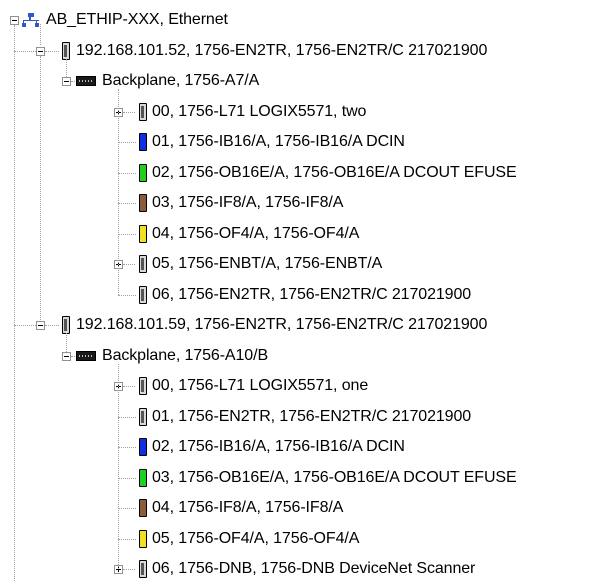 Image resolution: width=606 pixels, height=584 pixels. I want to click on tree-node-module: 05, 1756-OF4/A, 1756-OF4/A, so click(255, 539).